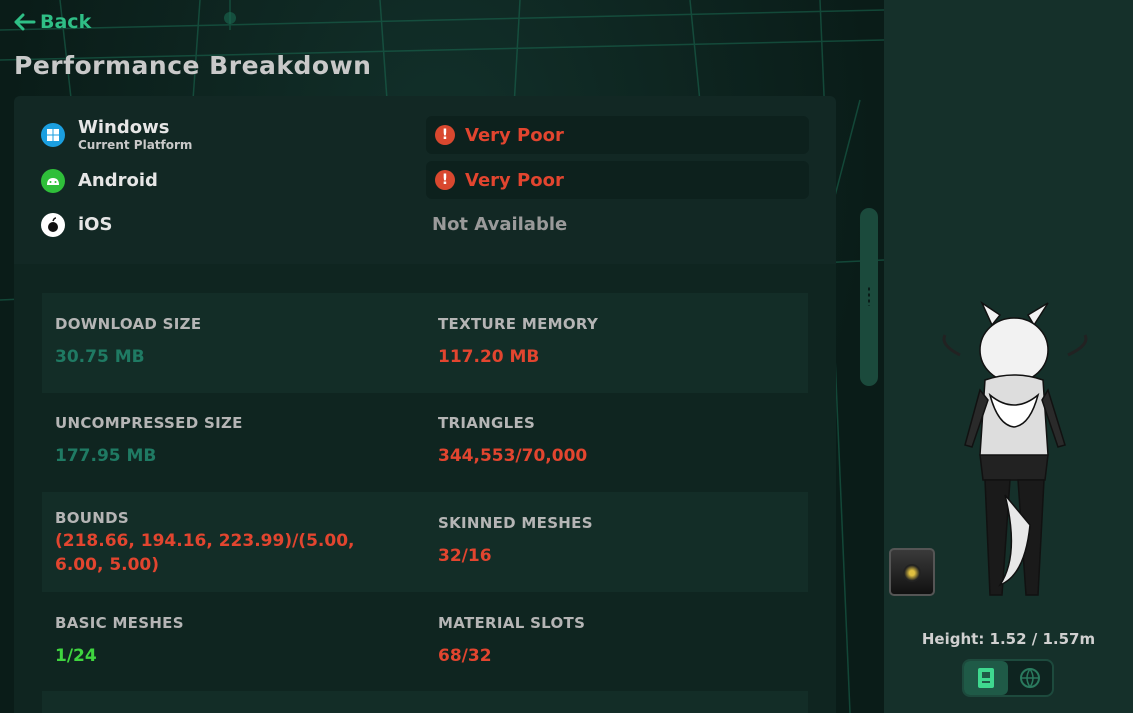 The height and width of the screenshot is (713, 1133). Describe the element at coordinates (118, 180) in the screenshot. I see `platform-name: Android` at that location.